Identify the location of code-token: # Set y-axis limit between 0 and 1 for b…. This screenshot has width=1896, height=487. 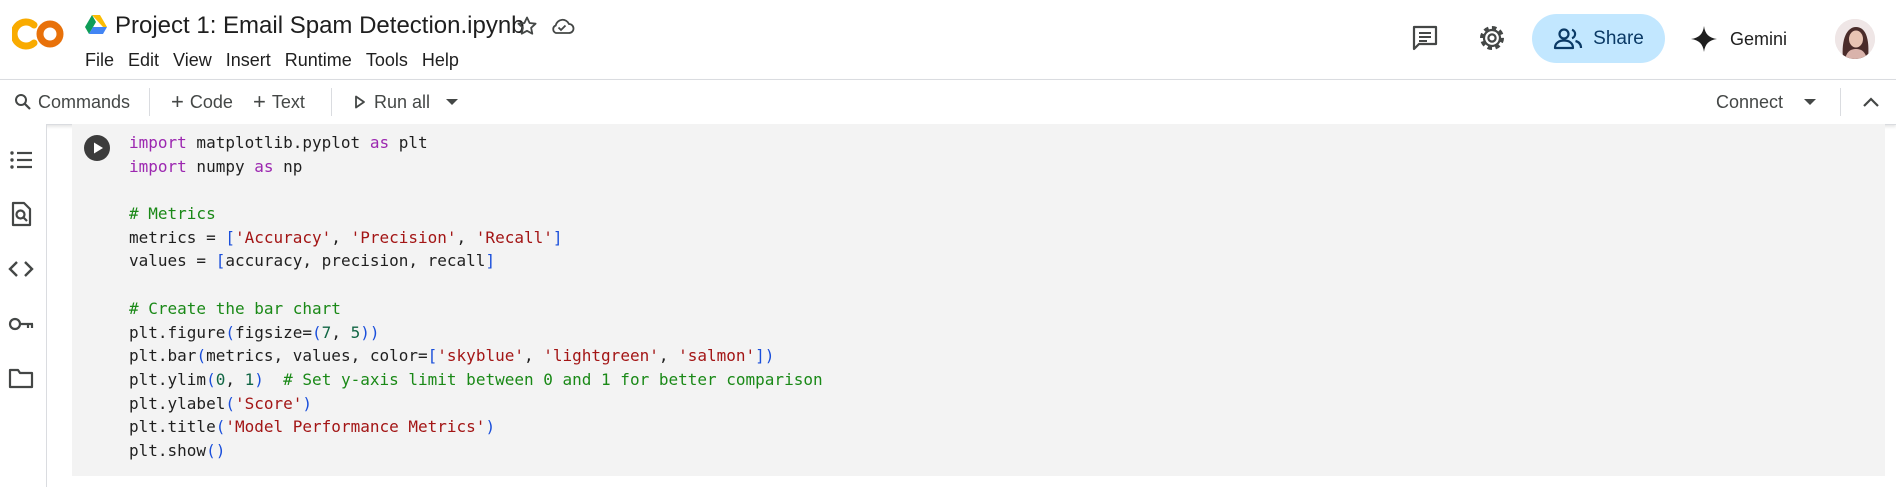
(553, 379).